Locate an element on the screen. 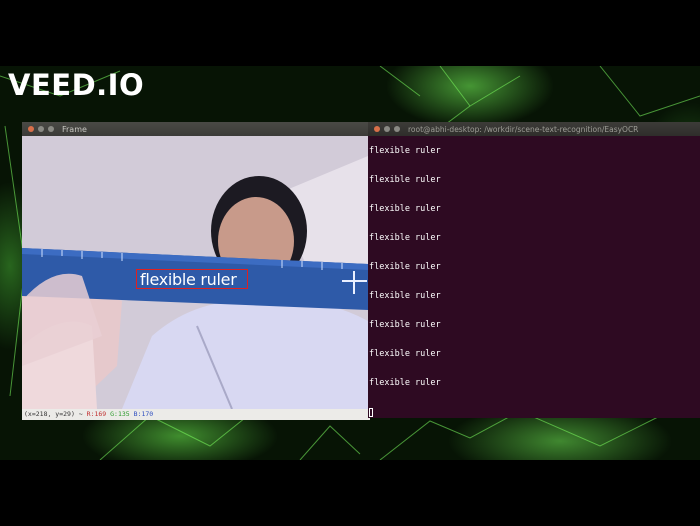 This screenshot has width=700, height=526. status-r: R:169 is located at coordinates (96, 414).